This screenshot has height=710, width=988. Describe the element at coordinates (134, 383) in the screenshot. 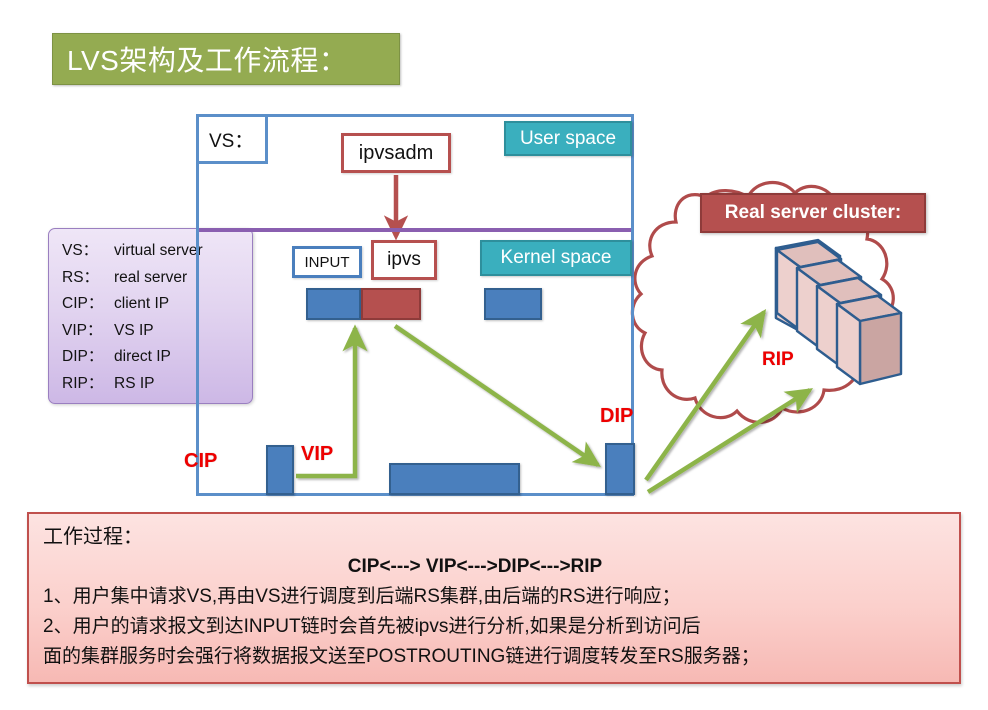

I see `legend-value: RS IP` at that location.